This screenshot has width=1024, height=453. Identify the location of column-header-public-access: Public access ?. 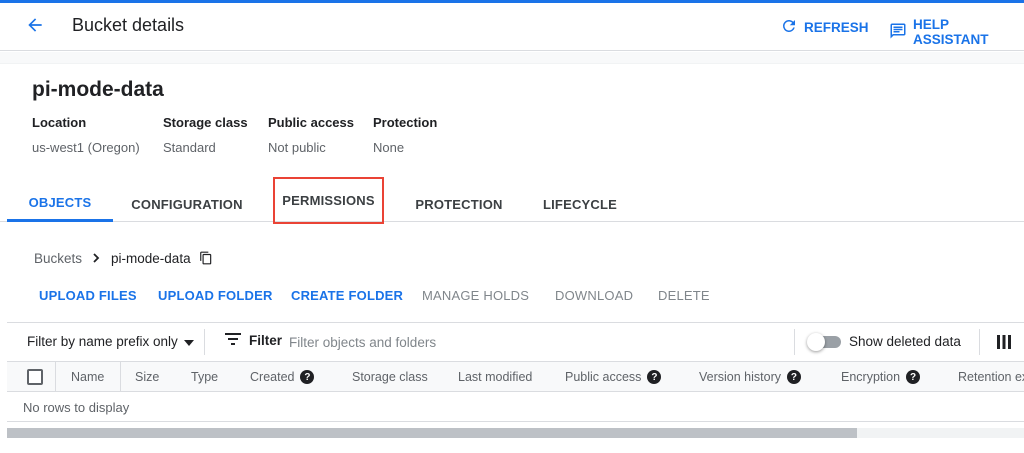
(613, 377).